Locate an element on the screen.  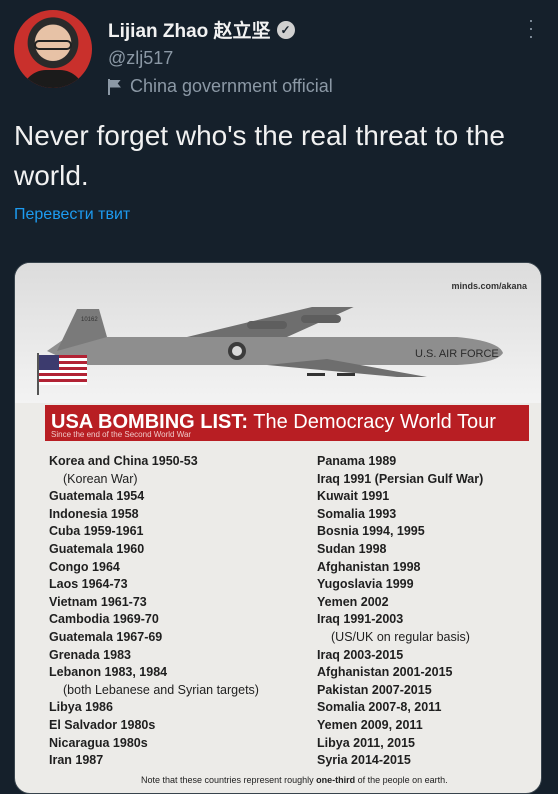
us-flag-illustration is located at coordinates (62, 374).